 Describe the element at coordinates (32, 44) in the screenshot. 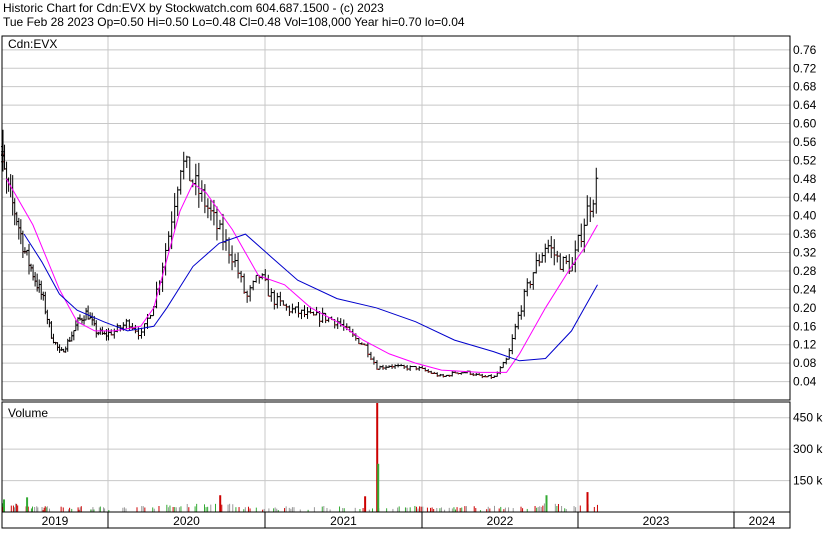

I see `price-panel-title: Cdn:EVX` at that location.